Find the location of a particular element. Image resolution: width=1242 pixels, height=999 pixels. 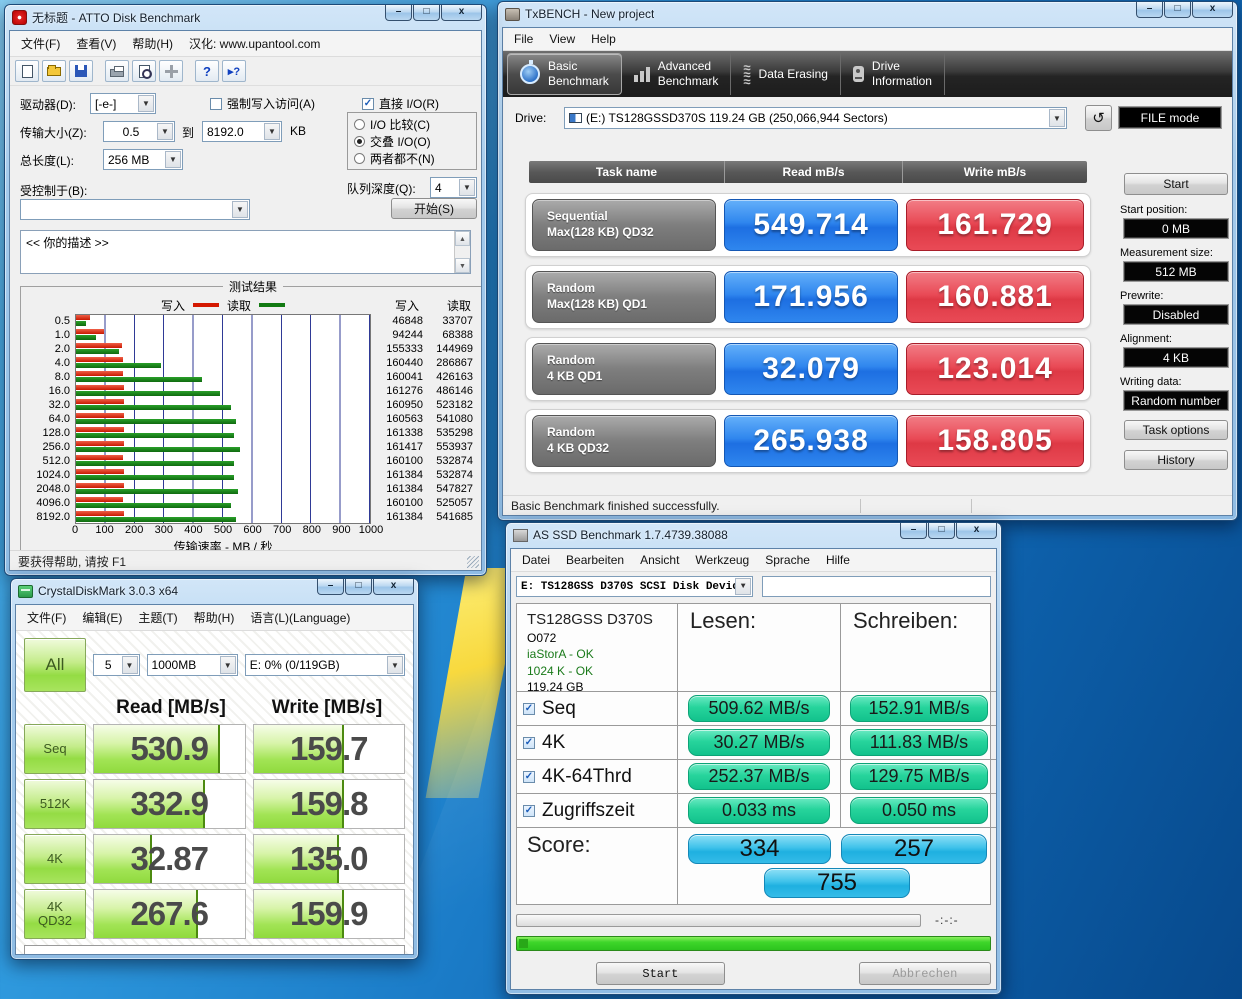

tab-data-erasing: ≈ ≈ ≈ Data Erasing is located at coordinates (786, 74).